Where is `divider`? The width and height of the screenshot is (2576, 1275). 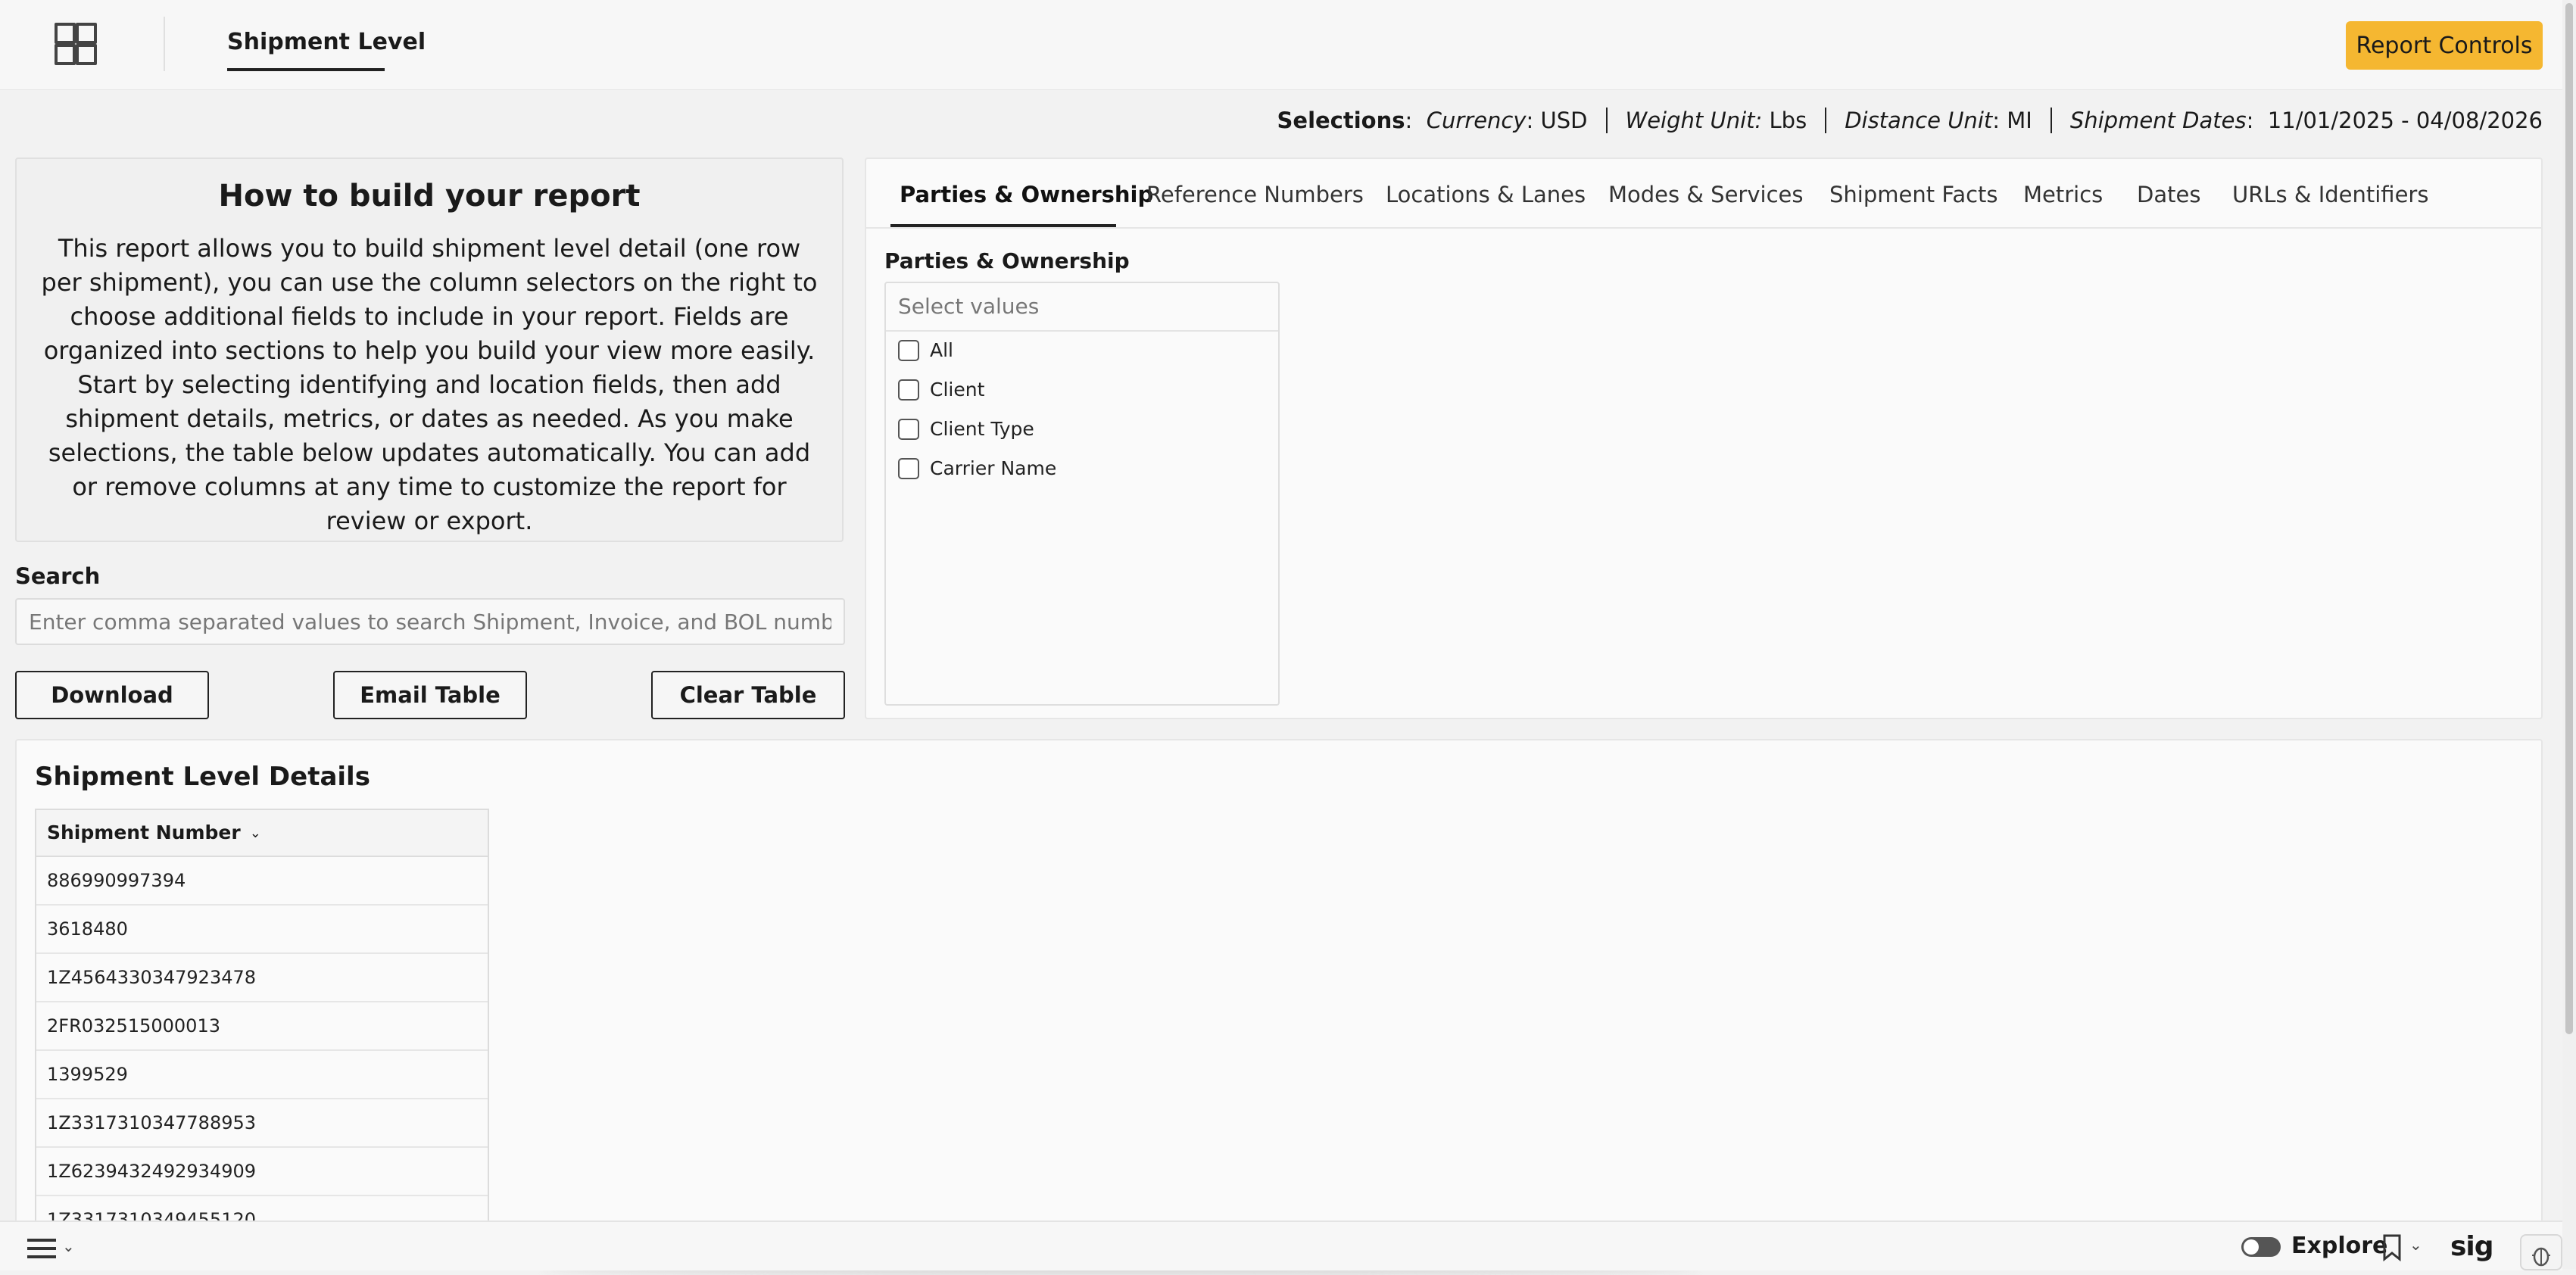
divider is located at coordinates (164, 44).